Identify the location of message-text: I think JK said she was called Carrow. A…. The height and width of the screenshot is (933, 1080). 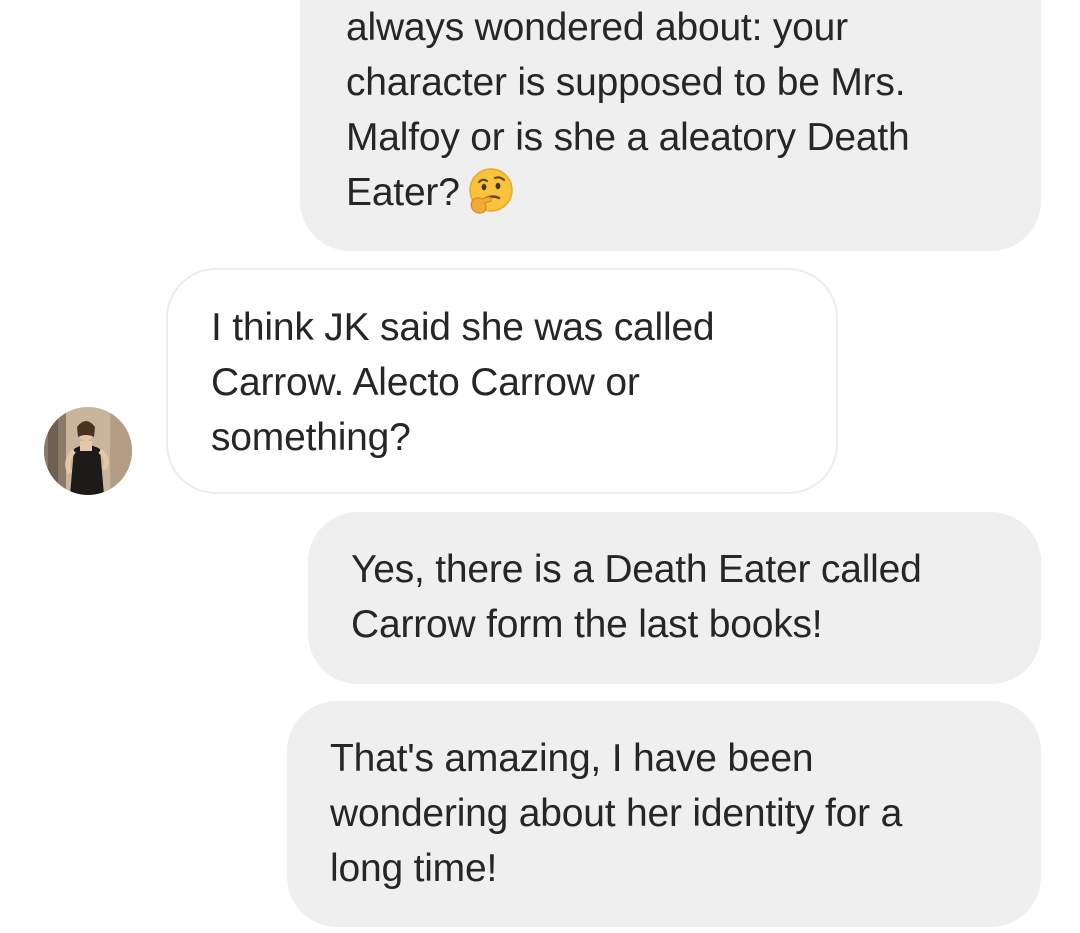
(463, 382).